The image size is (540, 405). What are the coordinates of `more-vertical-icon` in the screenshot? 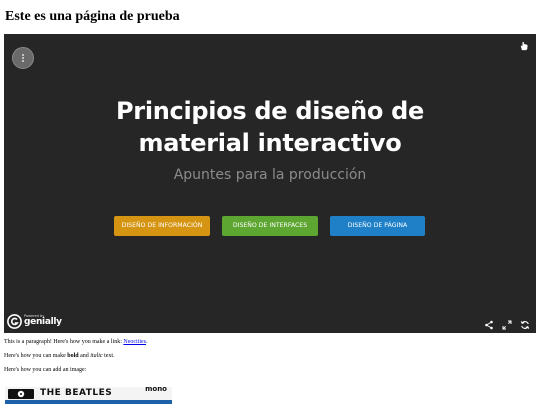 It's located at (23, 58).